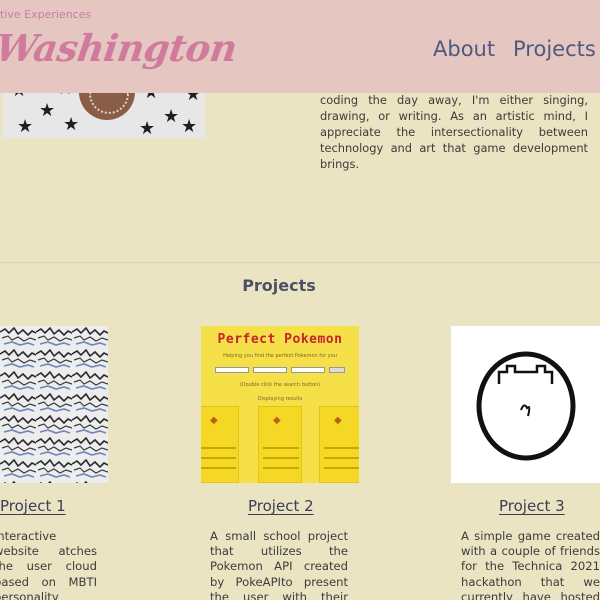 This screenshot has height=600, width=600. Describe the element at coordinates (280, 385) in the screenshot. I see `pokemon-app-hint: (Double click the search button)` at that location.